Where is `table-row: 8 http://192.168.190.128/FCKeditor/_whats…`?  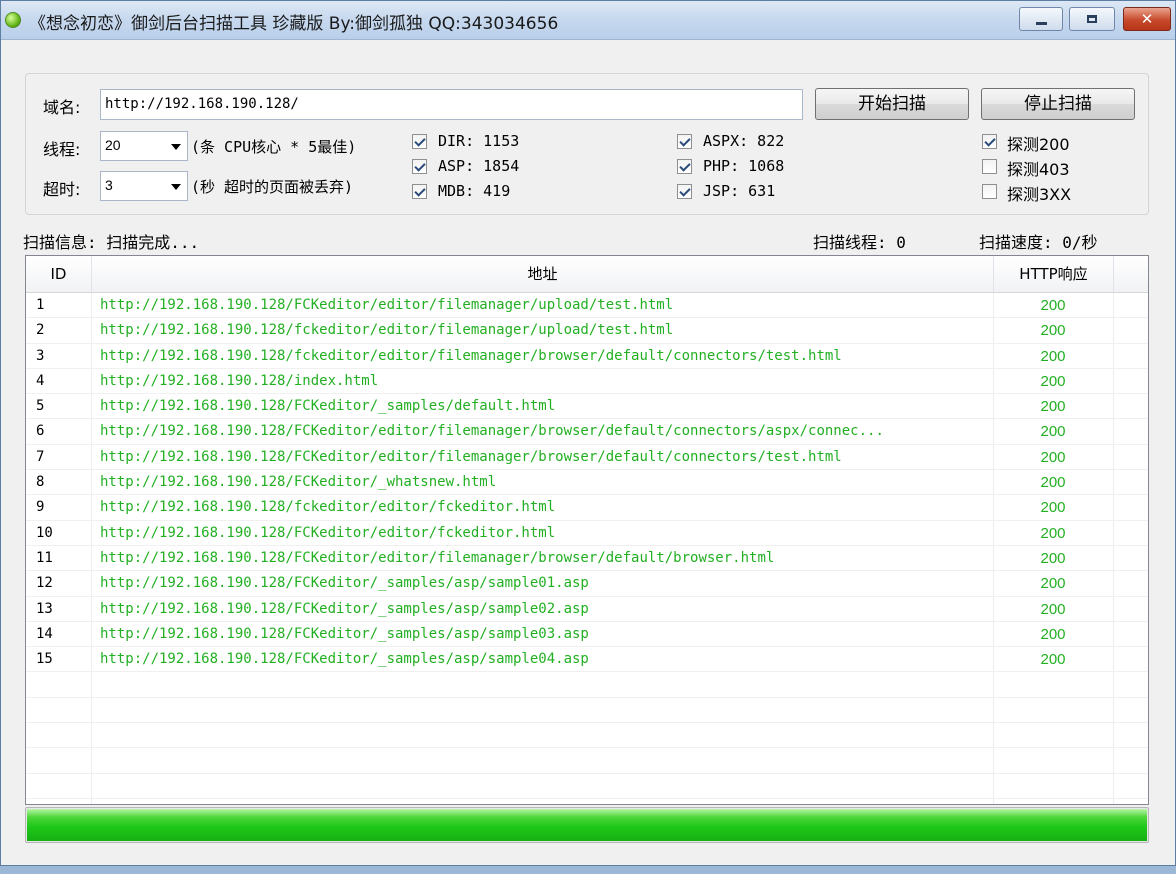
table-row: 8 http://192.168.190.128/FCKeditor/_whats… is located at coordinates (587, 483).